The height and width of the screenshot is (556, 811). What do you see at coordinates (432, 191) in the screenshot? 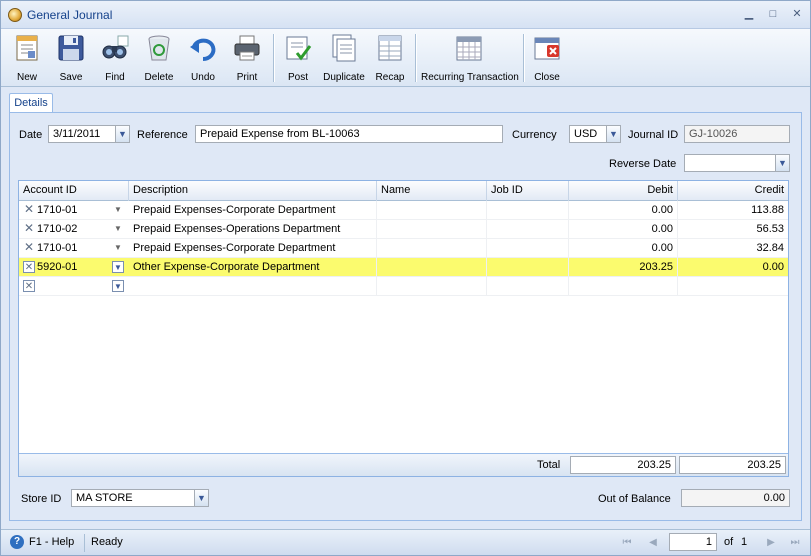
I see `column-header-name: Name` at bounding box center [432, 191].